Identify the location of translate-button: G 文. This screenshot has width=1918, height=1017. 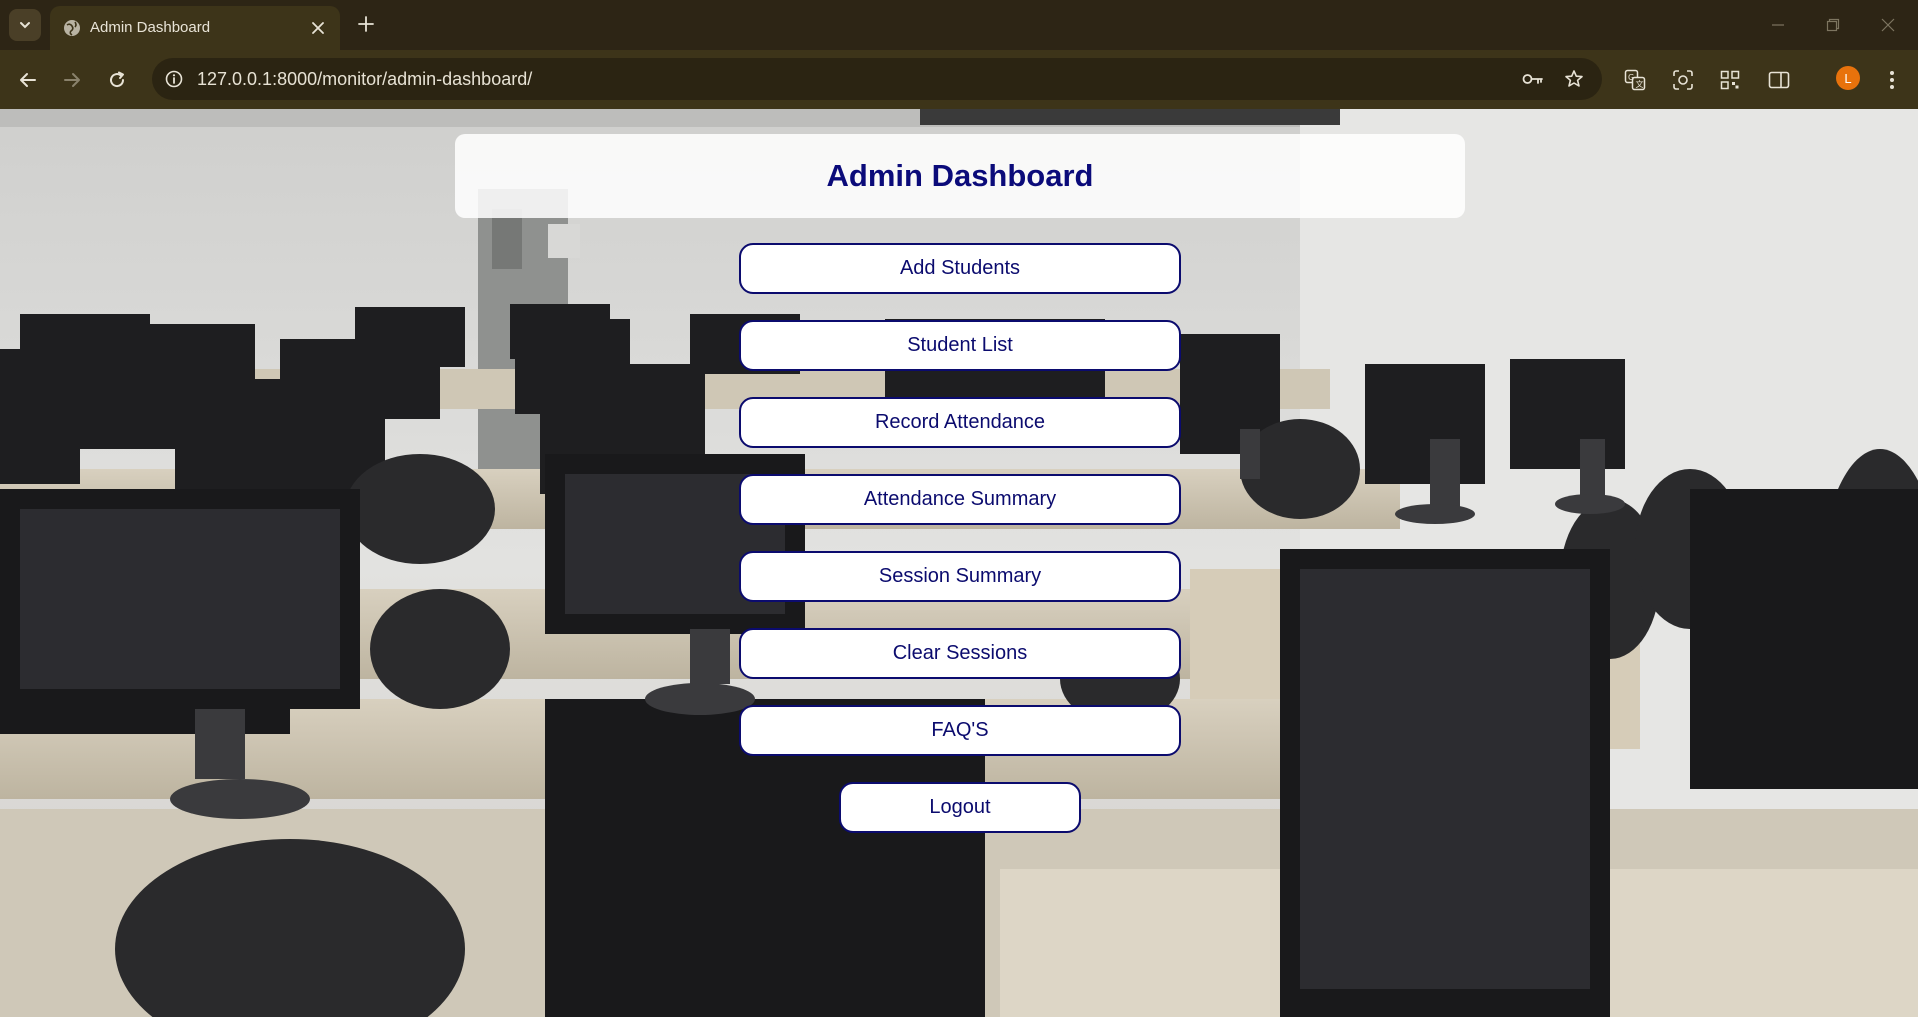
(1635, 80).